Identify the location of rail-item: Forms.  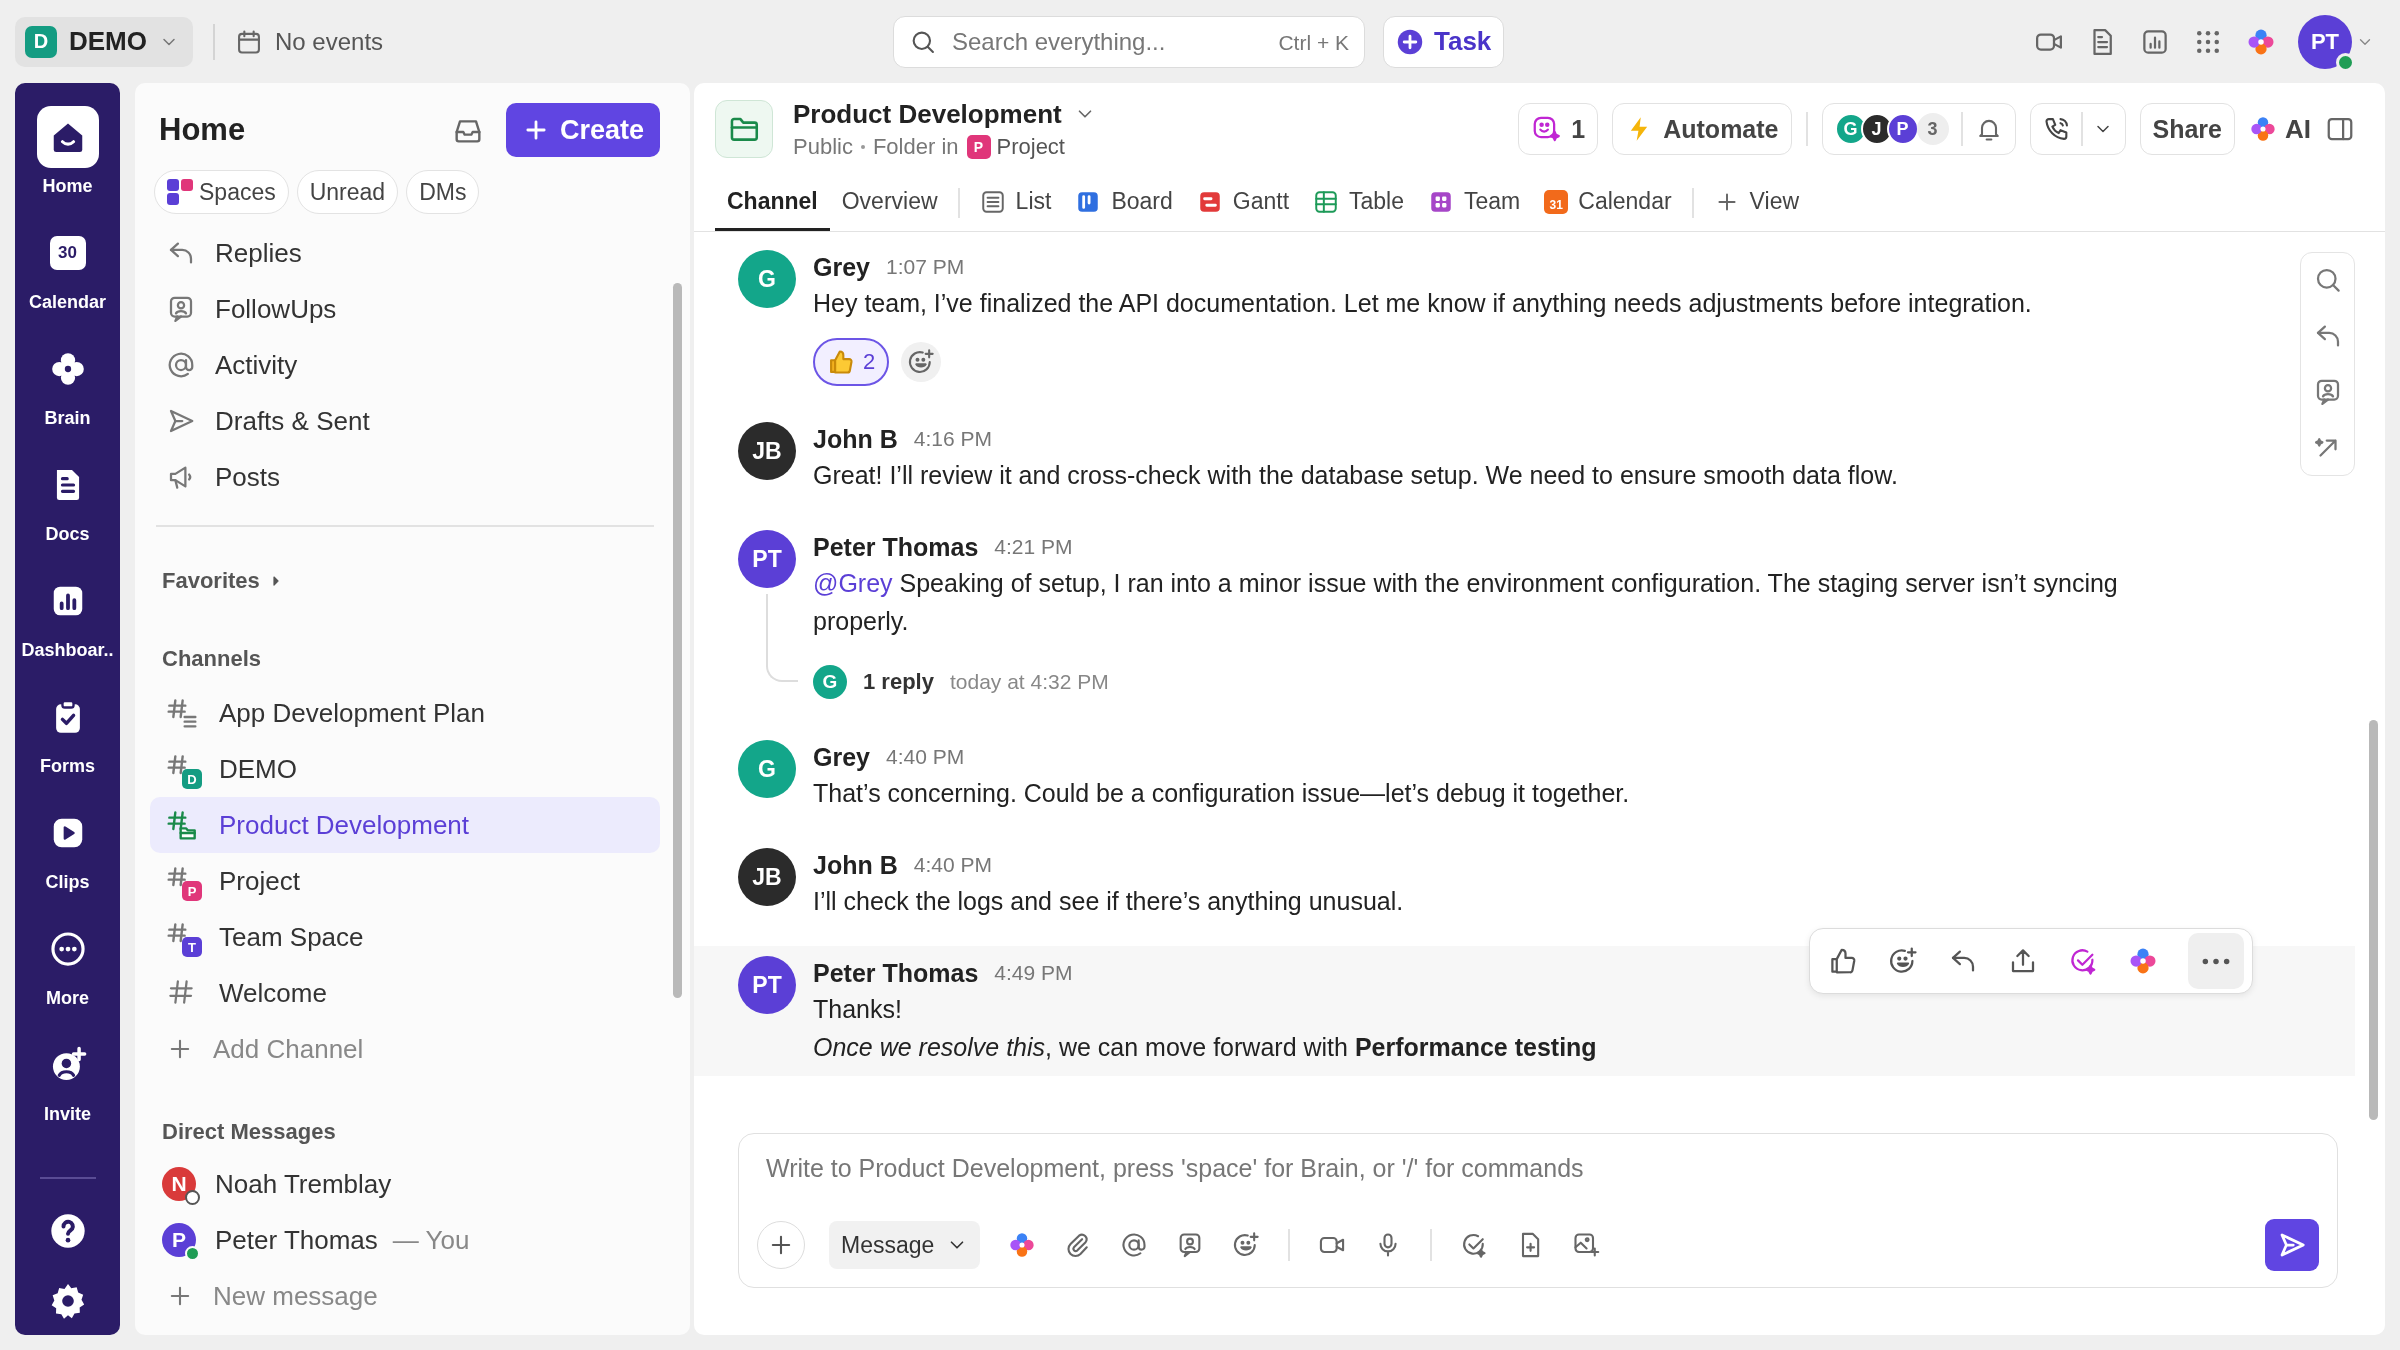
(67, 731).